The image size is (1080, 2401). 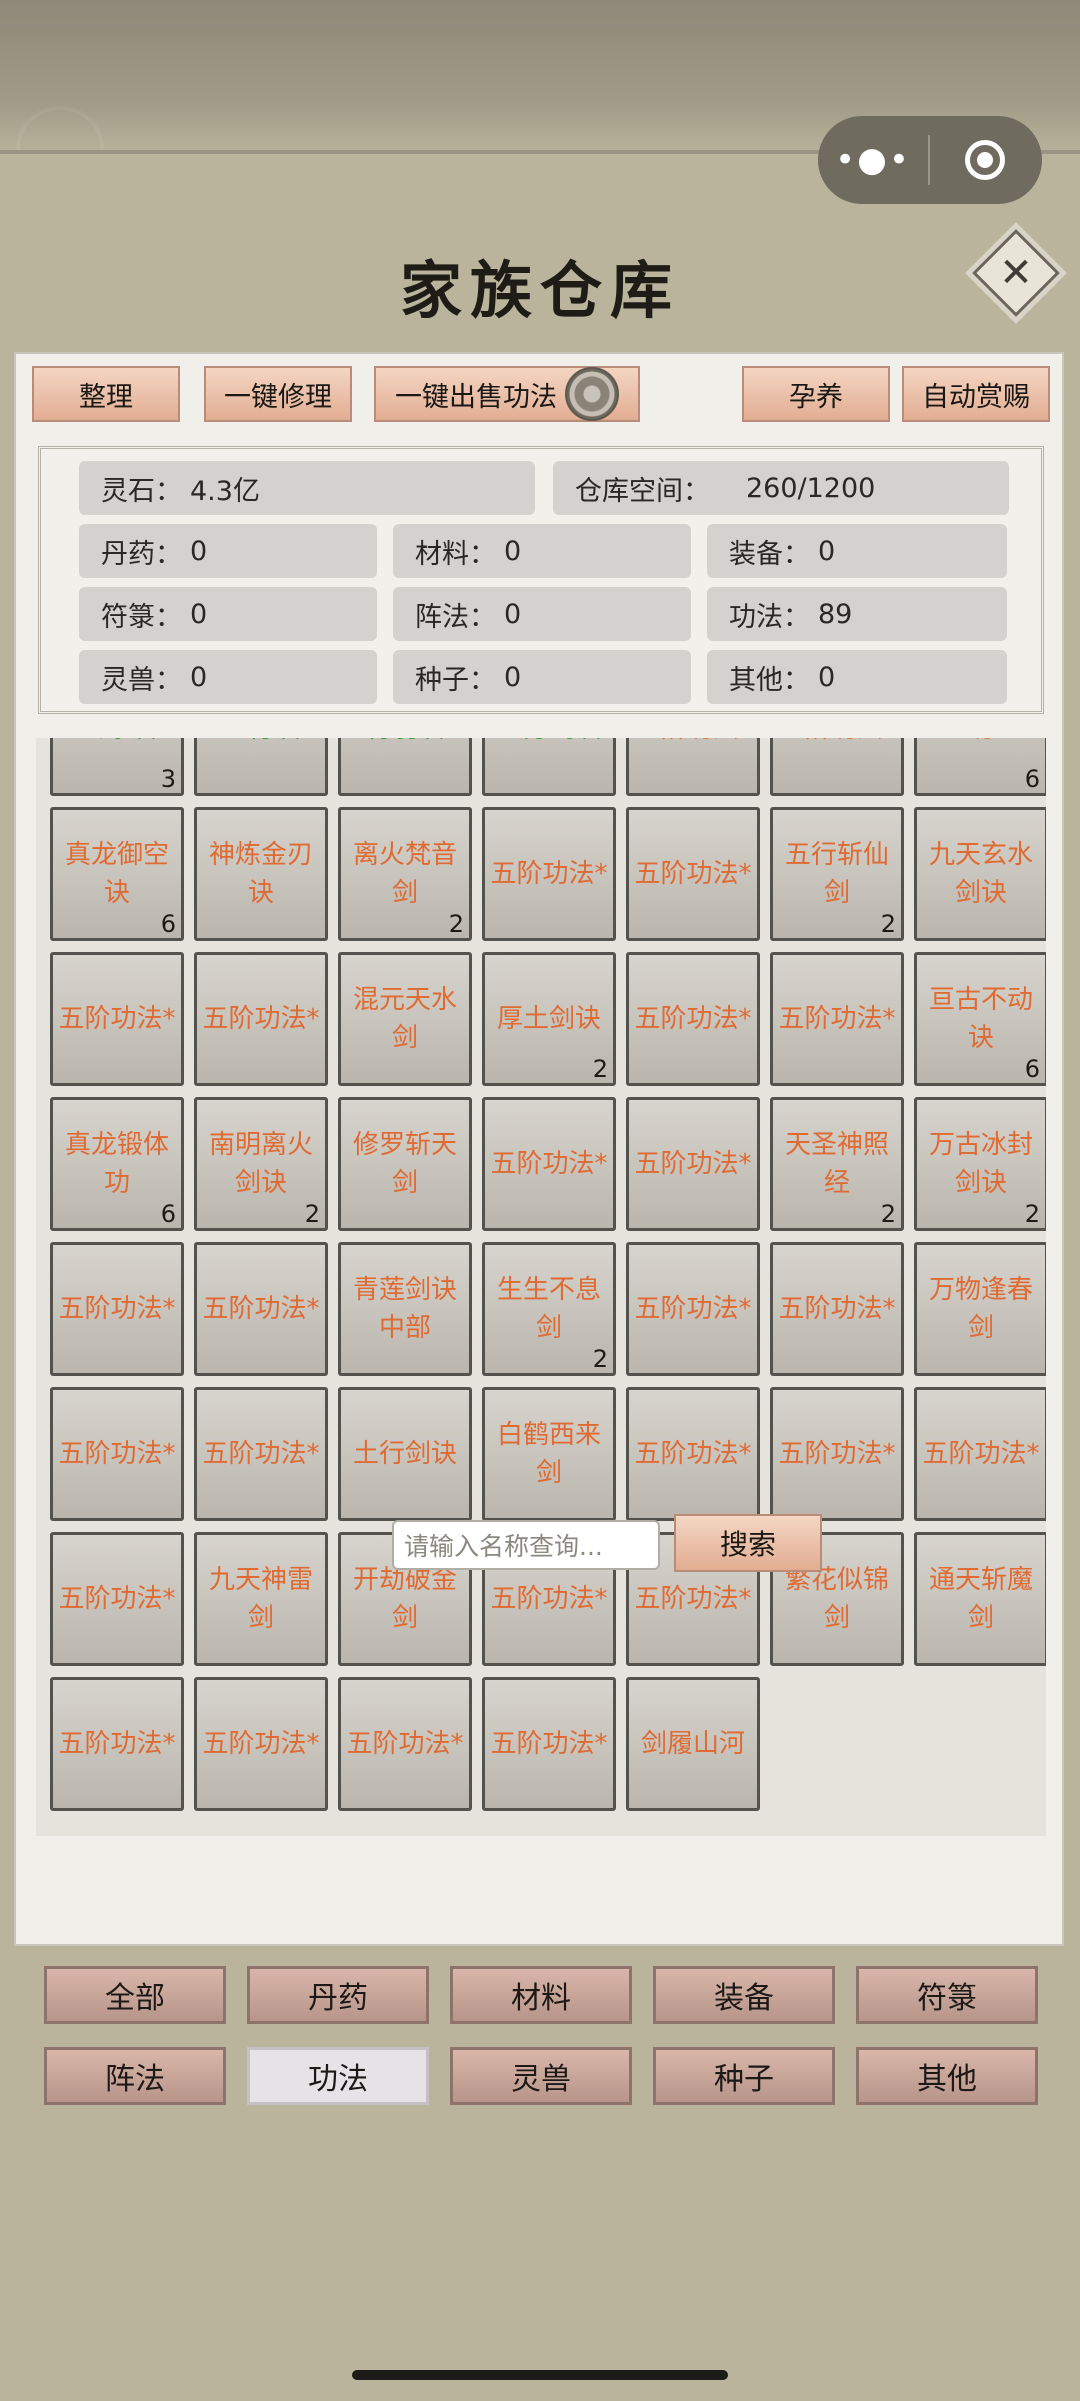 What do you see at coordinates (981, 743) in the screenshot?
I see `item-name: 功` at bounding box center [981, 743].